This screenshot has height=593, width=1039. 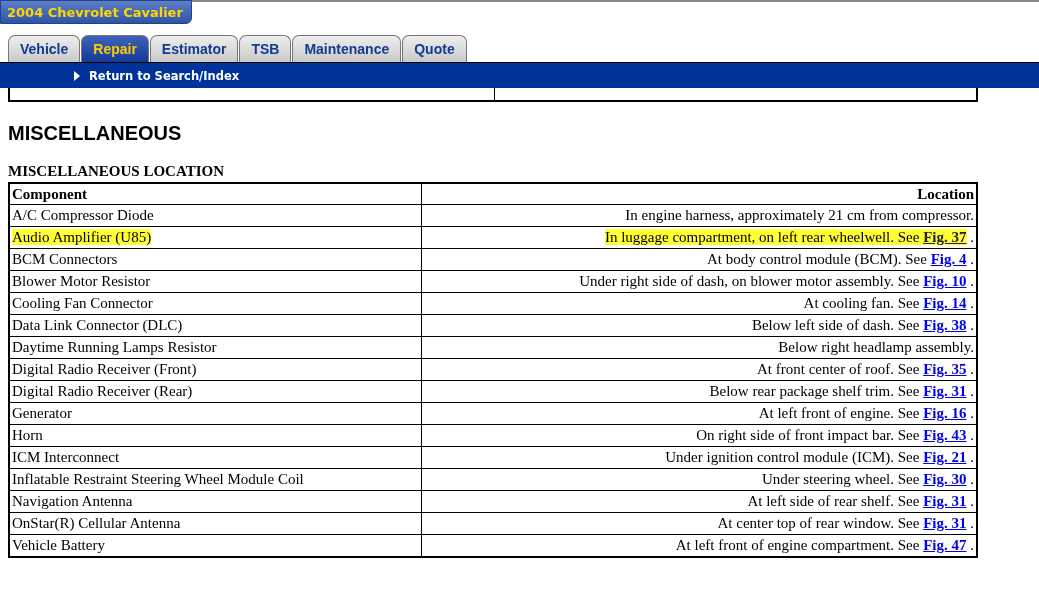 What do you see at coordinates (215, 347) in the screenshot?
I see `table-cell: Daytime Running Lamps Resistor` at bounding box center [215, 347].